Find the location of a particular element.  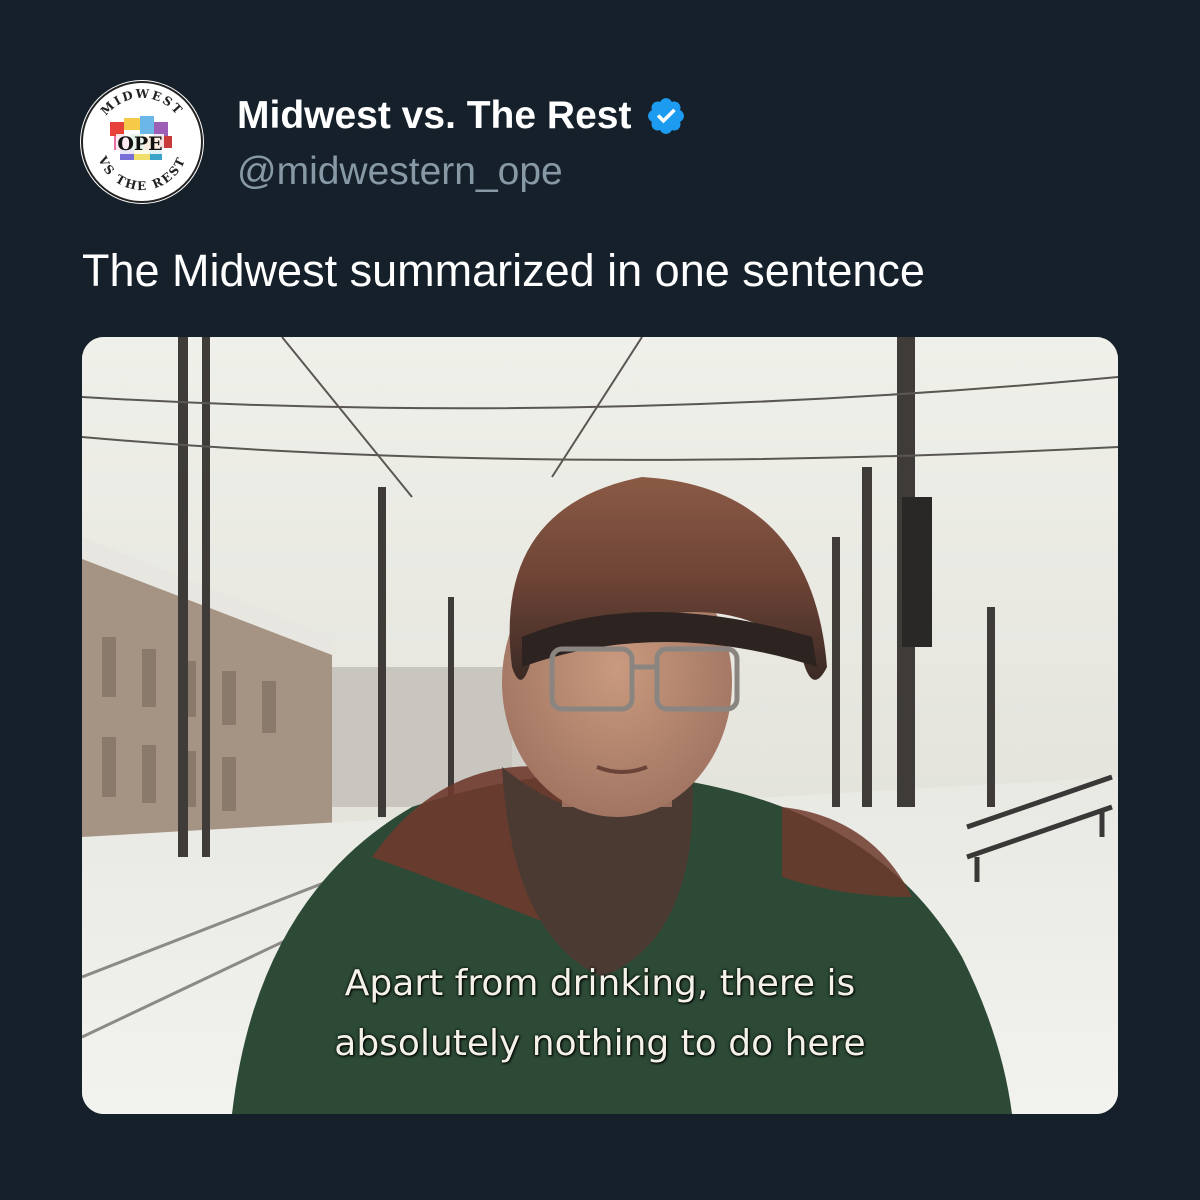

avatar: MIDWEST VS THE REST OPE is located at coordinates (142, 142).